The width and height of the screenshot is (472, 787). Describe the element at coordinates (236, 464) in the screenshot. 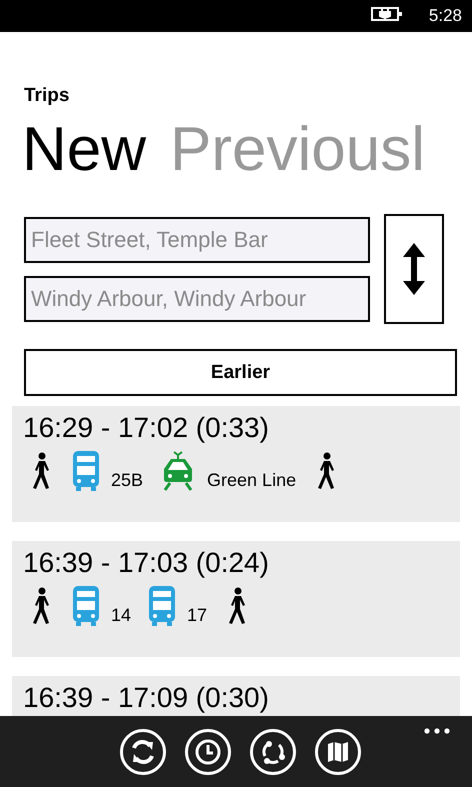

I see `trip-card: 16:29 - 17:02 (0:33) 25B Green Line` at that location.